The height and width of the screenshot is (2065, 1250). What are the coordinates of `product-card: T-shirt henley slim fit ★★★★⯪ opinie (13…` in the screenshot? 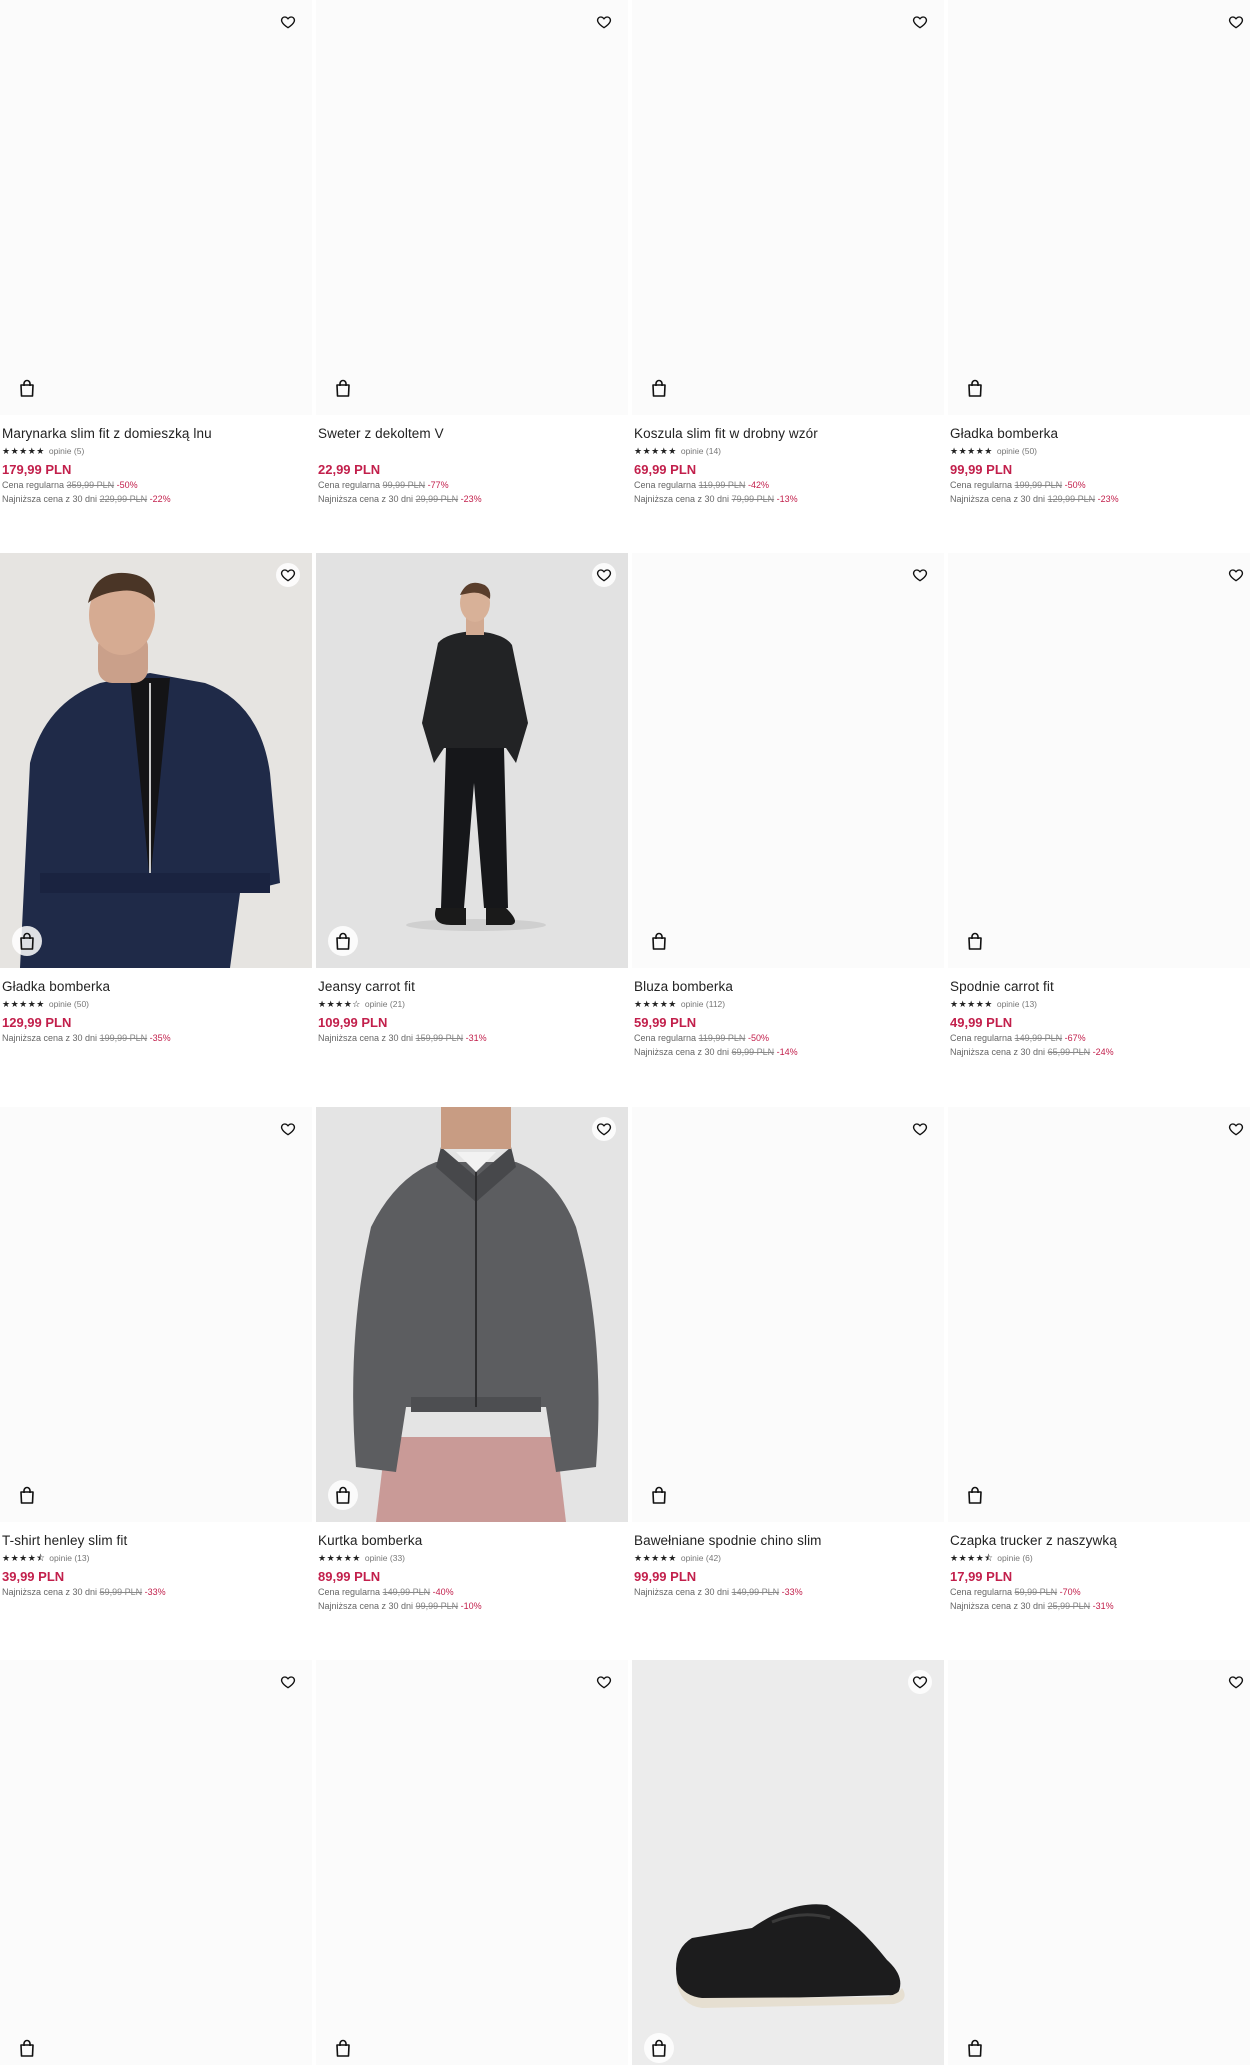 It's located at (156, 1353).